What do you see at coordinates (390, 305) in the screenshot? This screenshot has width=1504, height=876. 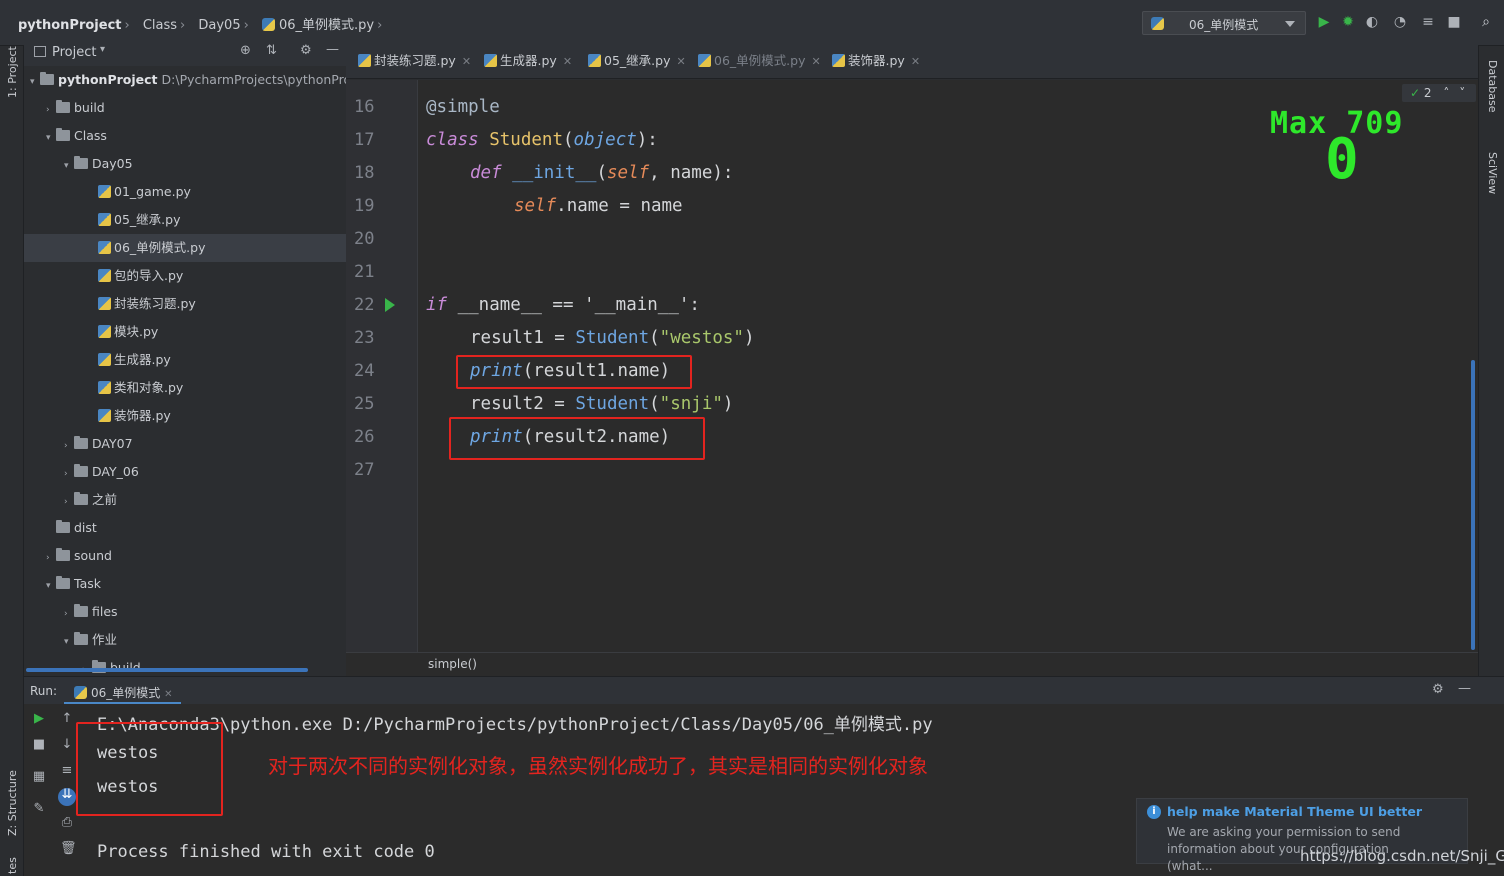 I see `run-gutter-icon` at bounding box center [390, 305].